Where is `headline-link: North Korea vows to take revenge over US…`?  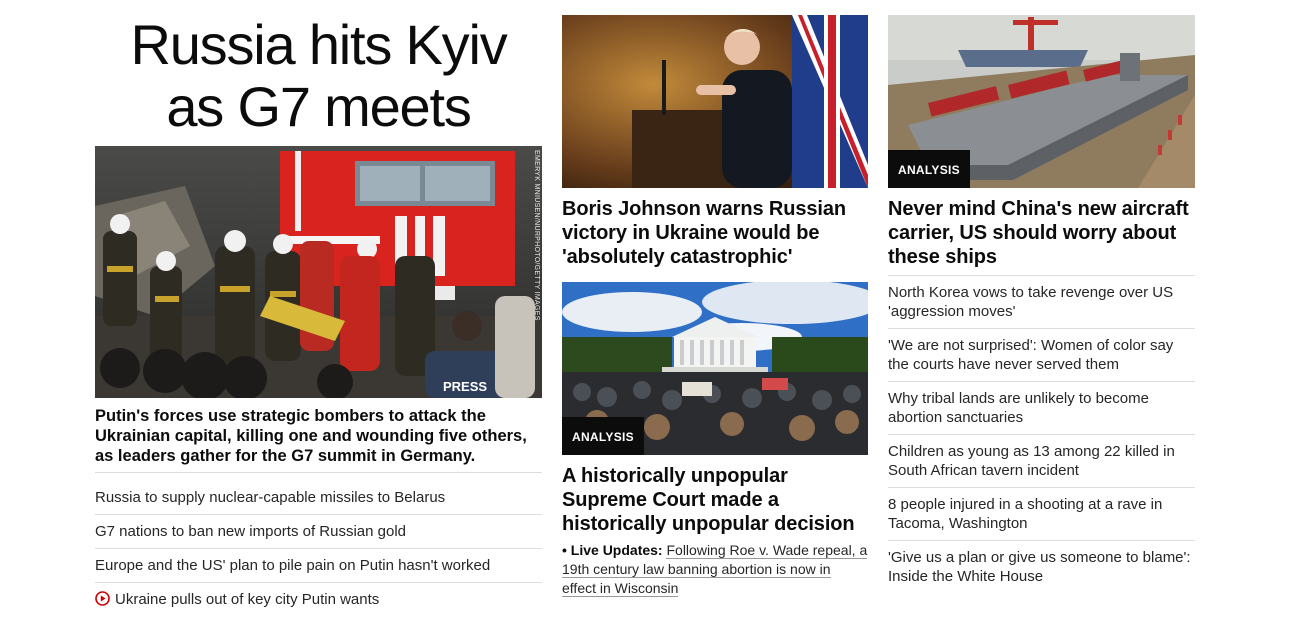
headline-link: North Korea vows to take revenge over US… is located at coordinates (1041, 302).